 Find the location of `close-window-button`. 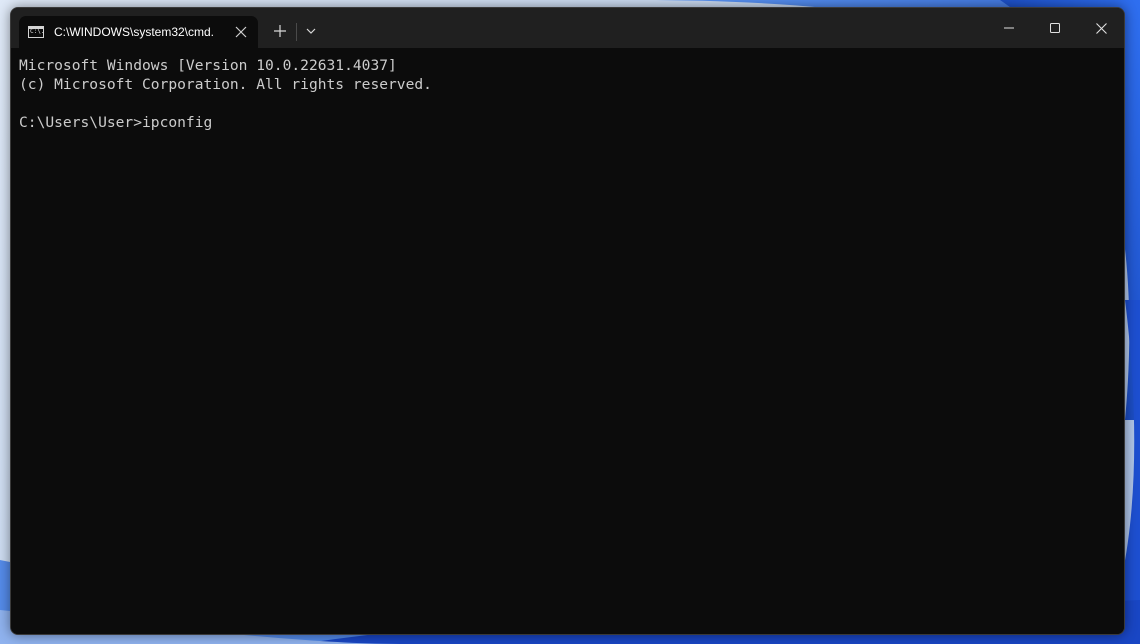

close-window-button is located at coordinates (1101, 28).